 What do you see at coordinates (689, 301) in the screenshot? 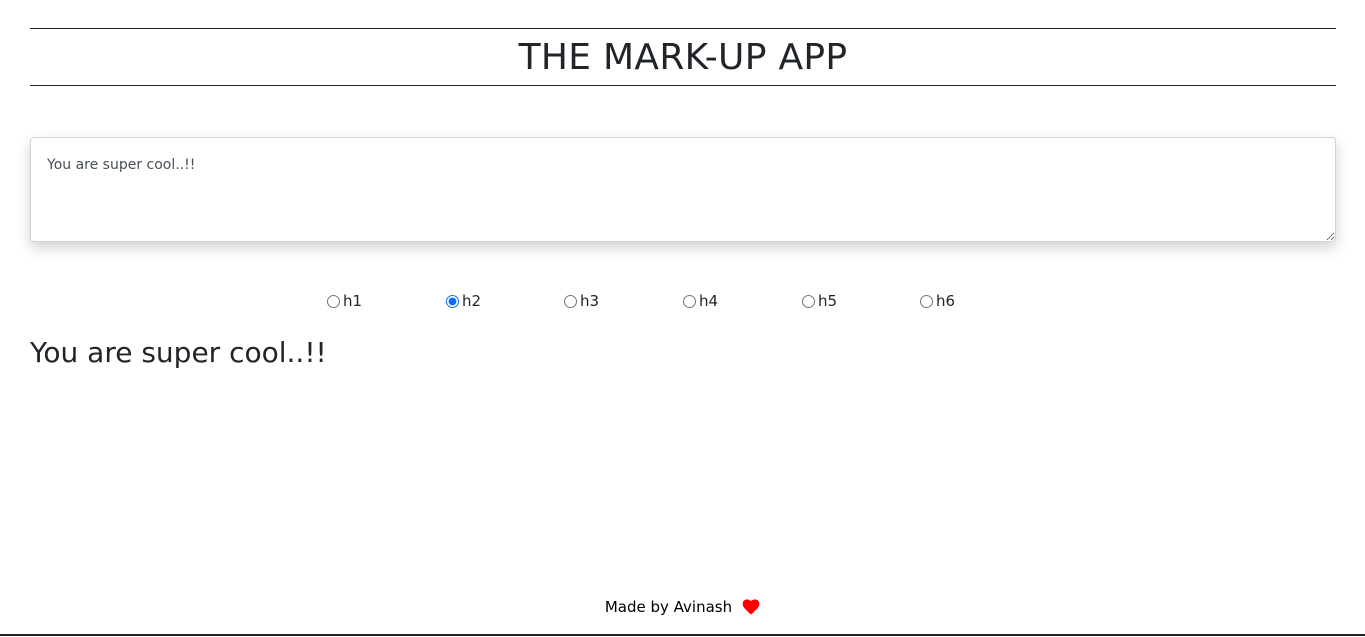
I see `radio-h4` at bounding box center [689, 301].